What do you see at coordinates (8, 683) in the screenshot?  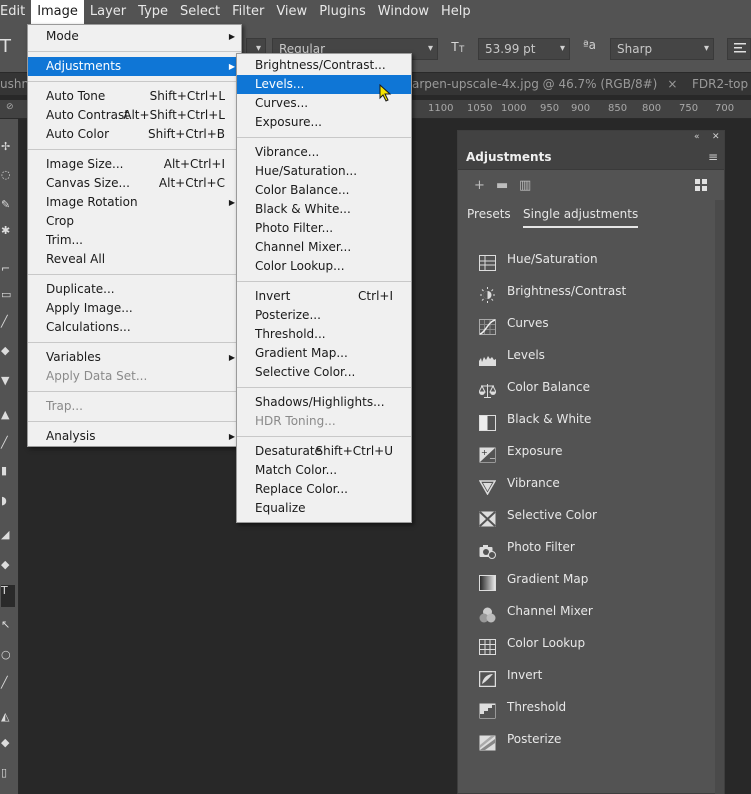 I see `hand-tool-icon: ╱` at bounding box center [8, 683].